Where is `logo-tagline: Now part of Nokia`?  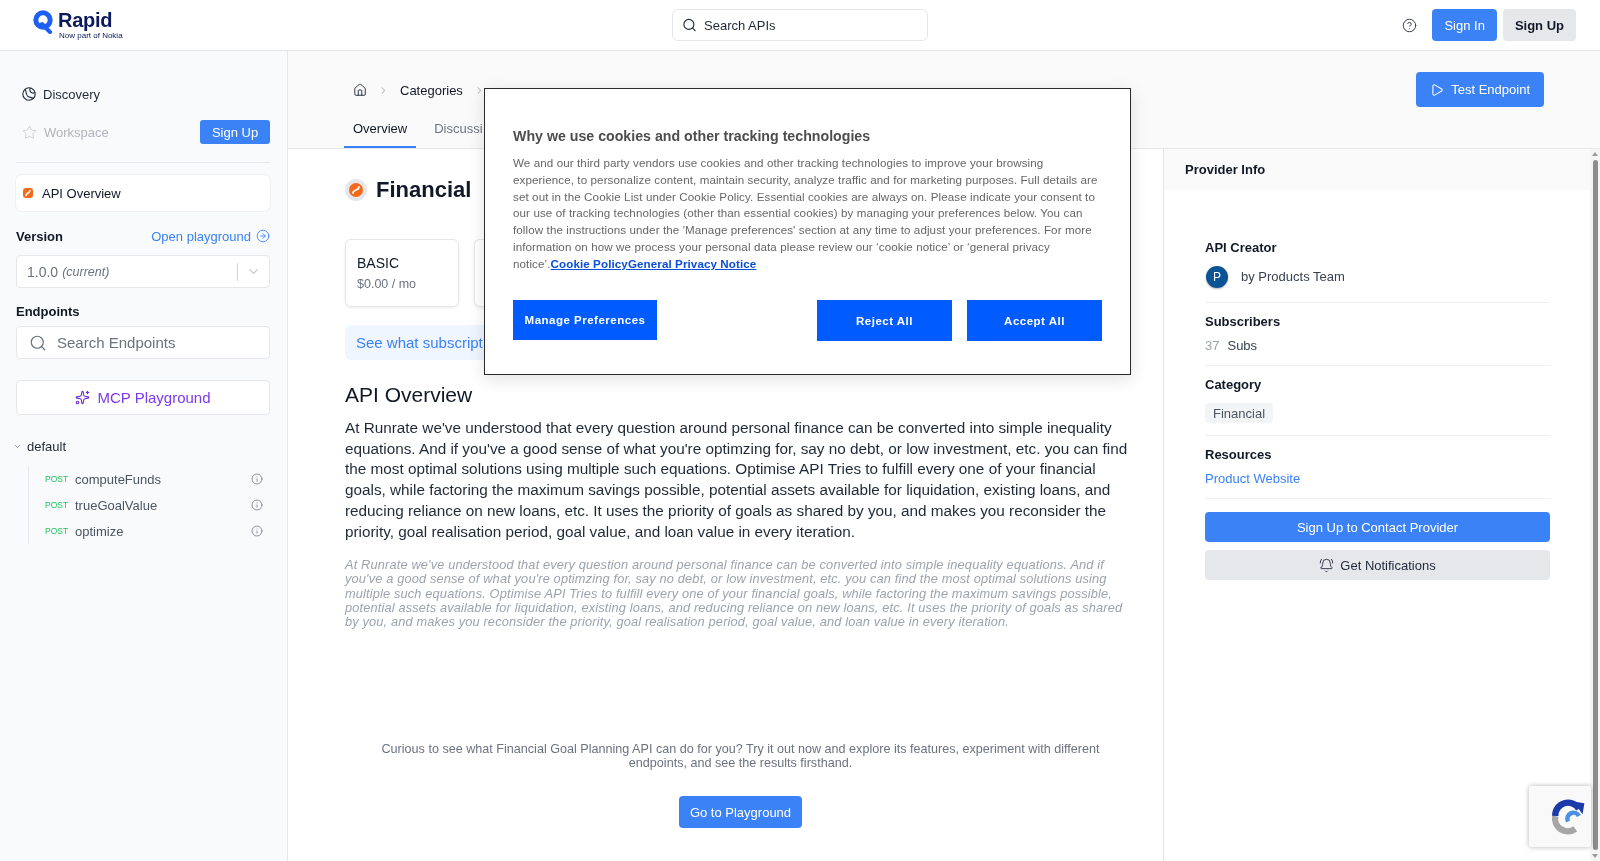
logo-tagline: Now part of Nokia is located at coordinates (91, 35).